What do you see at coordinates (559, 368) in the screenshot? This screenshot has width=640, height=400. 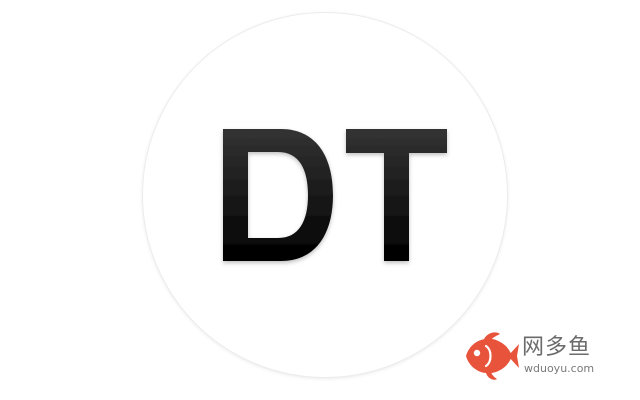 I see `watermark-domain: wduoyu.com` at bounding box center [559, 368].